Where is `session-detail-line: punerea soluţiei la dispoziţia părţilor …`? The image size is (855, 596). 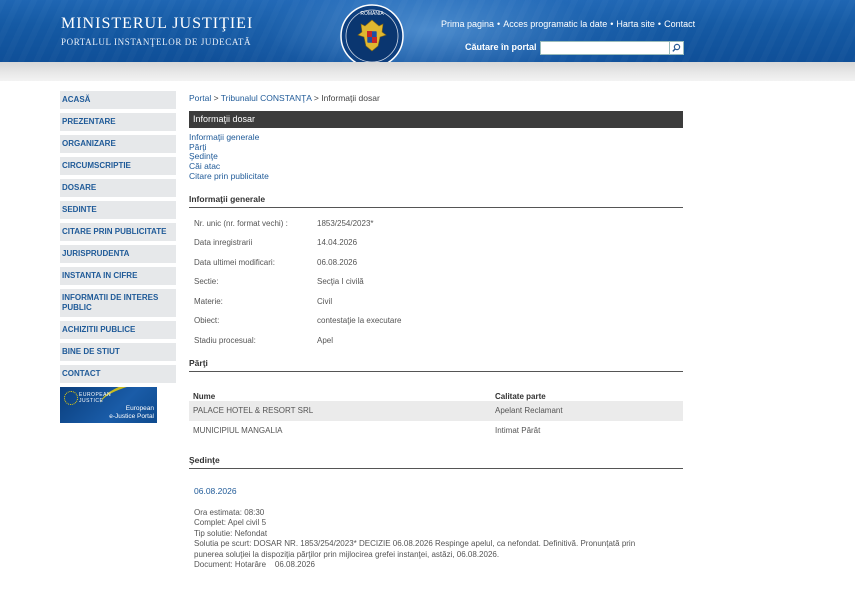 session-detail-line: punerea soluţiei la dispoziţia părţilor … is located at coordinates (347, 554).